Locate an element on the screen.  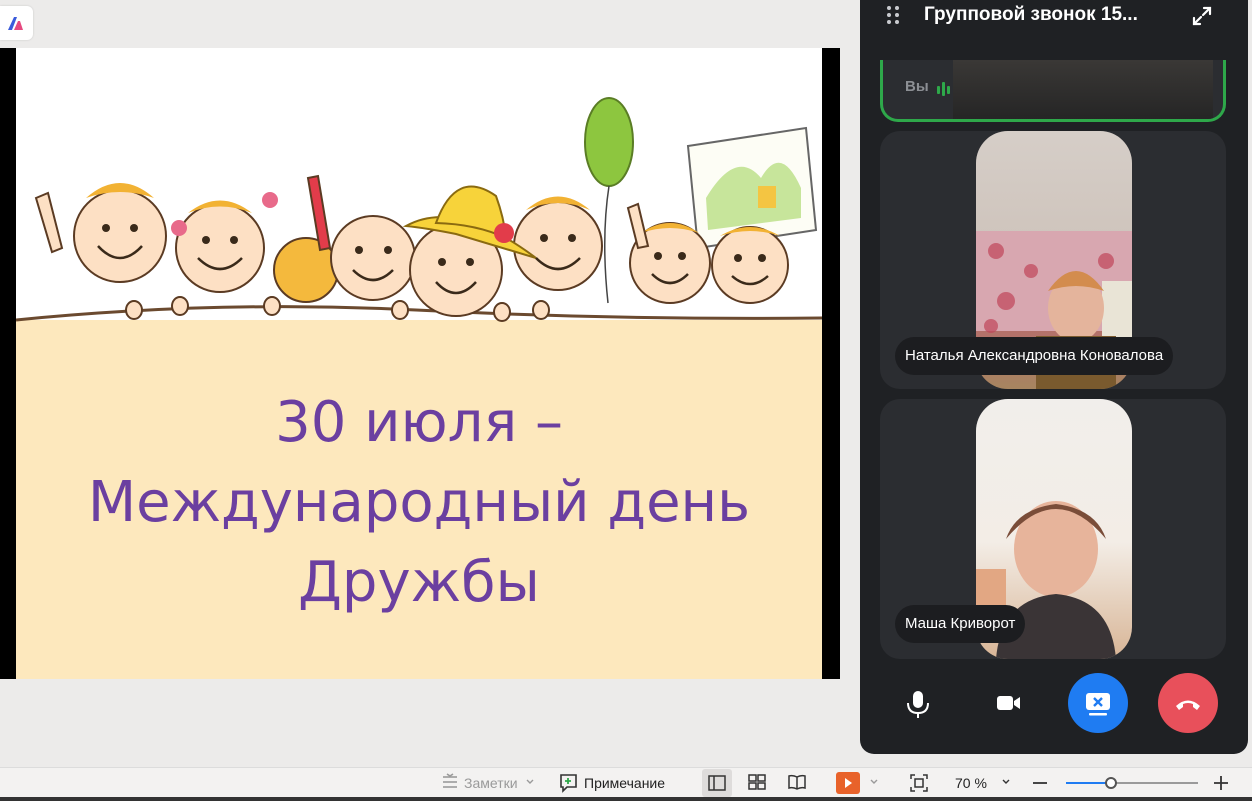
normal-view-icon is located at coordinates (717, 783).